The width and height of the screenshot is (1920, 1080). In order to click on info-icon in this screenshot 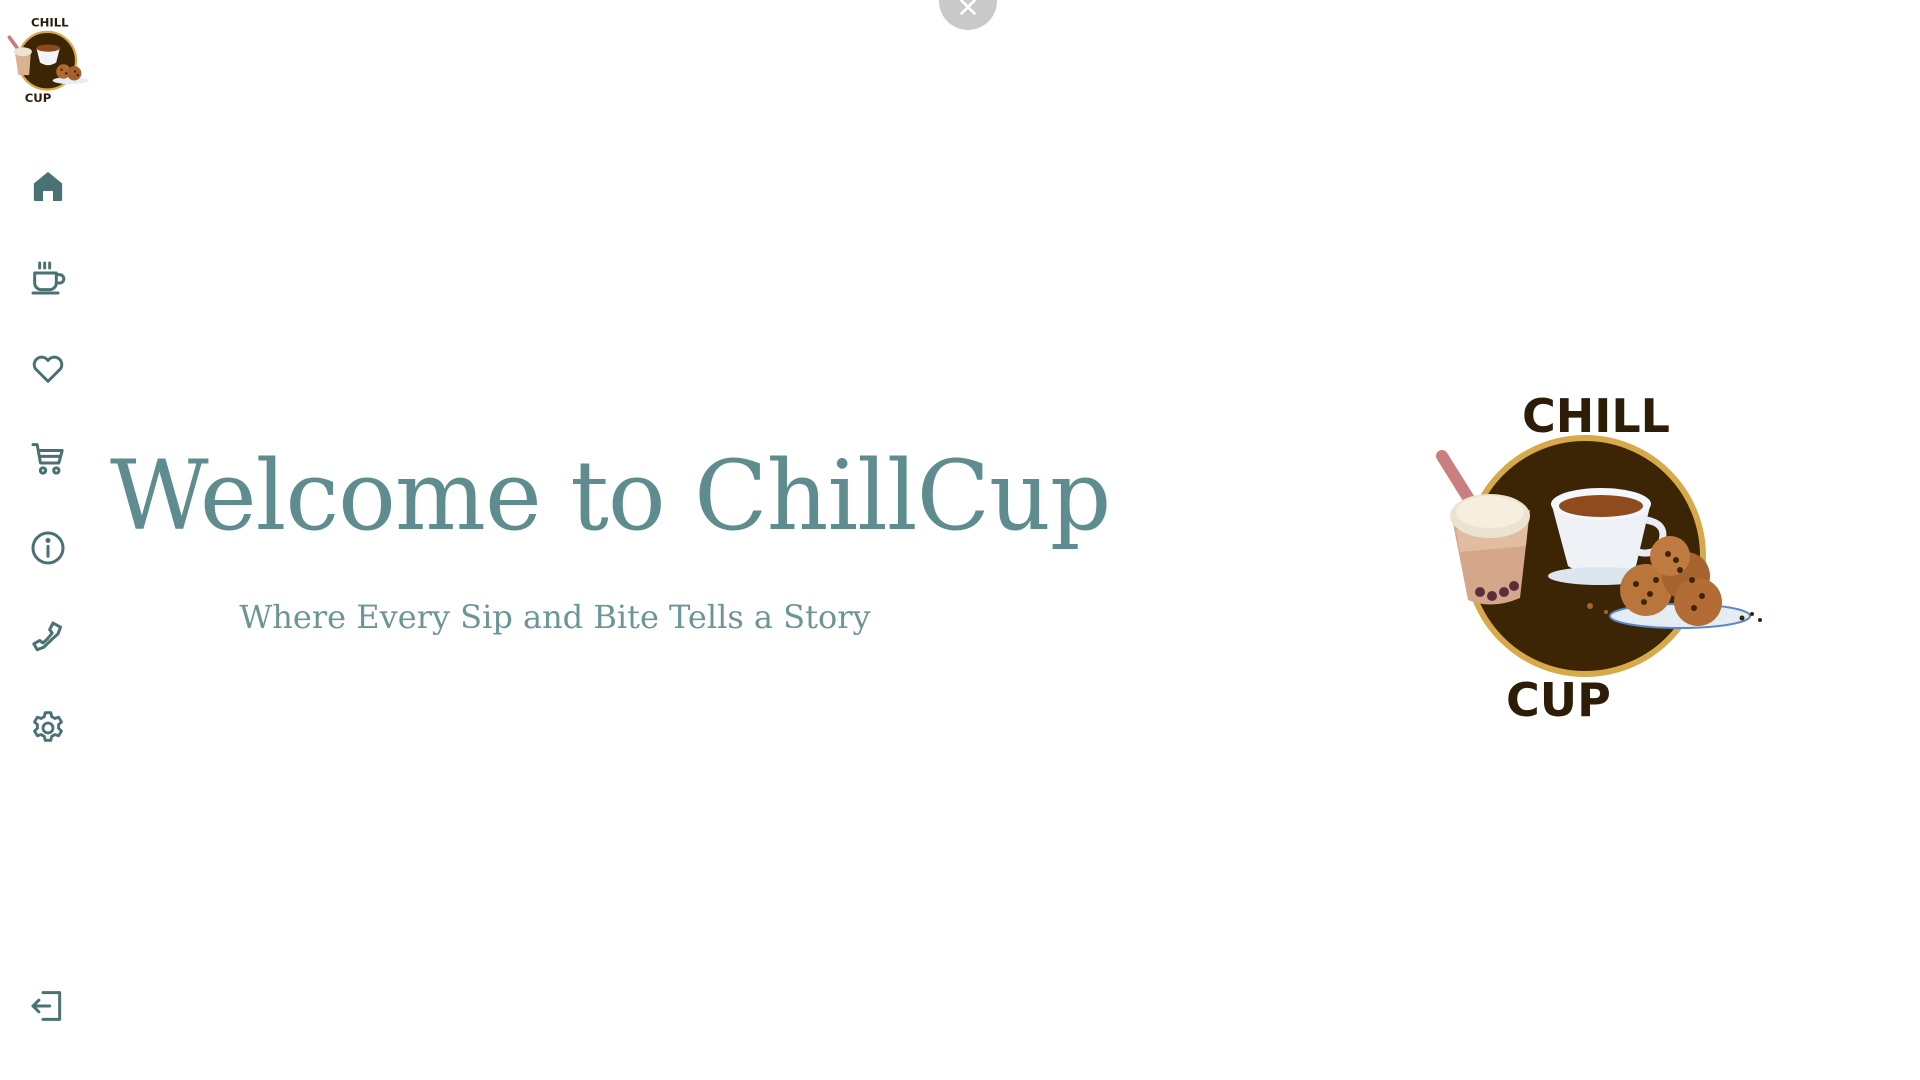, I will do `click(48, 548)`.